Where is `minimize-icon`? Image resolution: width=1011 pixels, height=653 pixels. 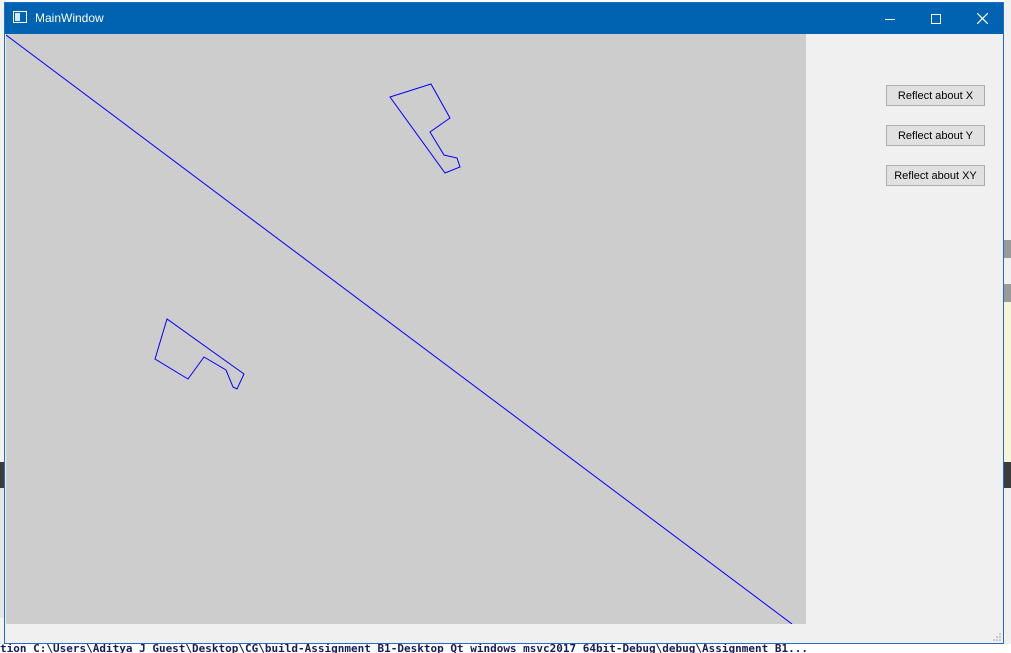
minimize-icon is located at coordinates (890, 19).